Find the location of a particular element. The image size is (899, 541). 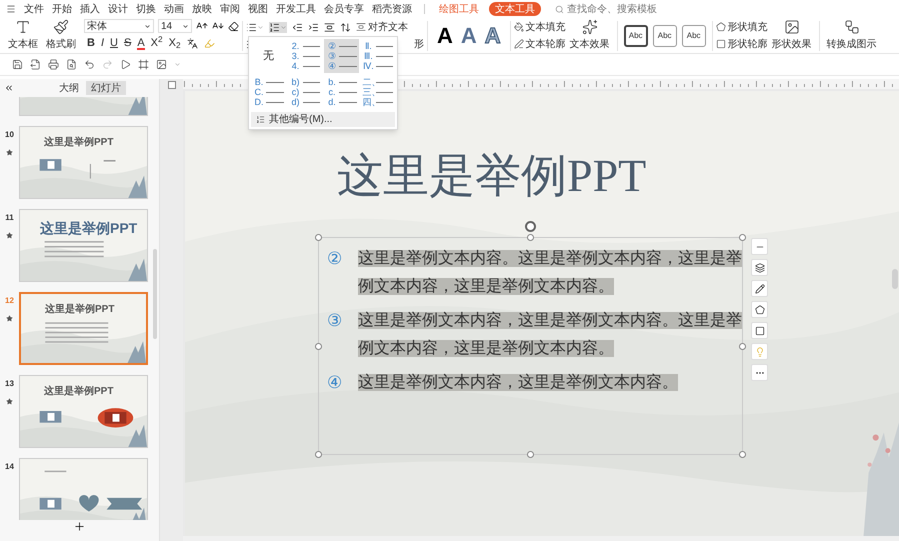

font-select: 宋体 is located at coordinates (119, 26).